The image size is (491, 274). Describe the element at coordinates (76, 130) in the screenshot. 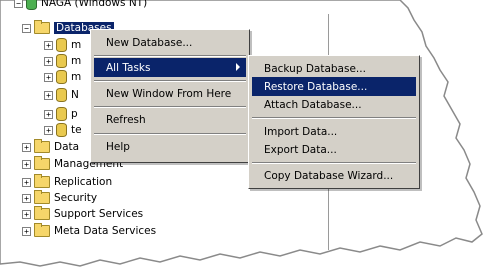

I see `tree-label: te` at that location.